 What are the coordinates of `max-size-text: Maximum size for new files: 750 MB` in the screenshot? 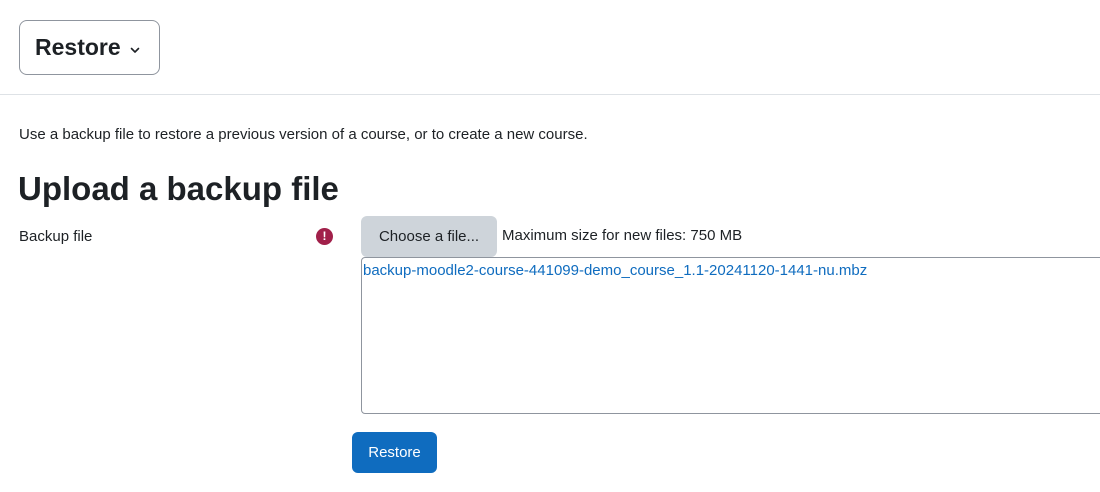 It's located at (622, 235).